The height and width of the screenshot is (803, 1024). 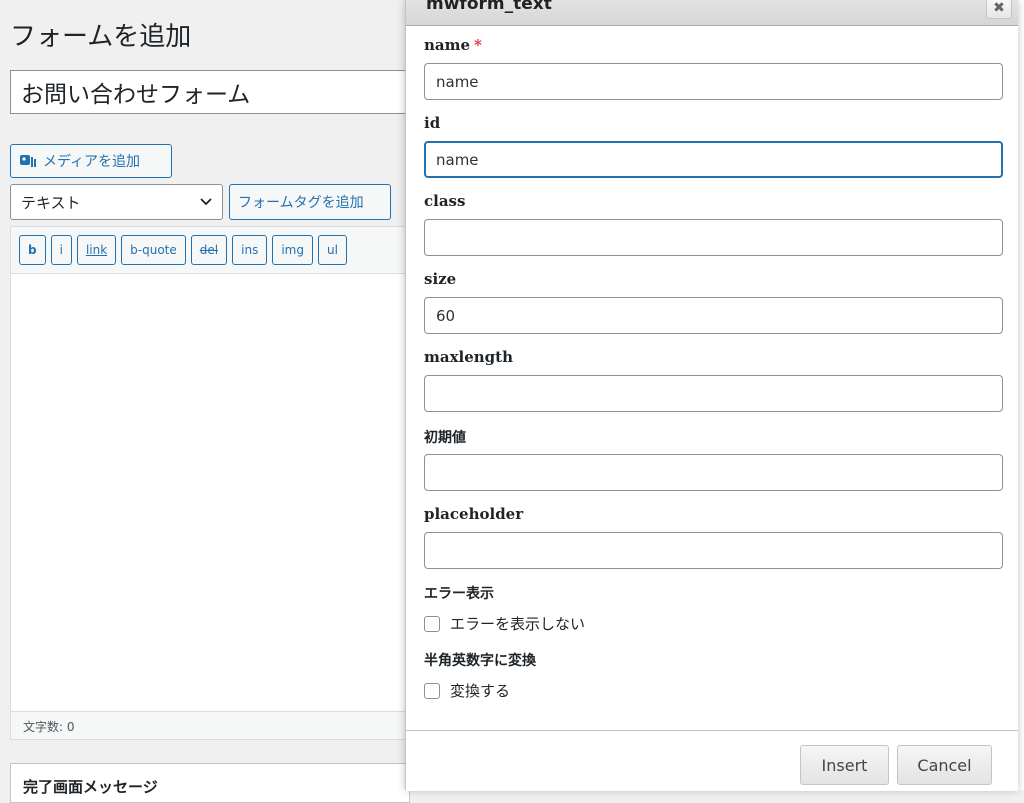 I want to click on placeholder-input, so click(x=713, y=550).